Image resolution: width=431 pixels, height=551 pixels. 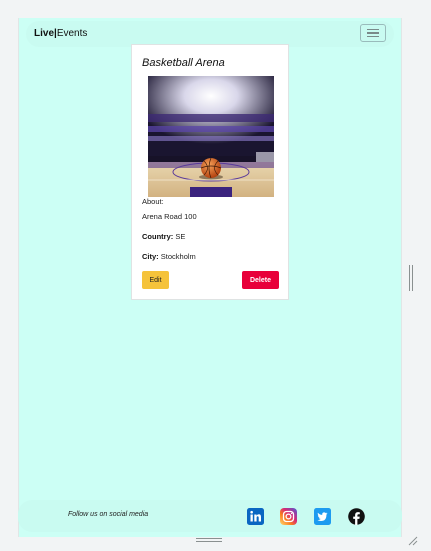 What do you see at coordinates (322, 516) in the screenshot?
I see `twitter-icon` at bounding box center [322, 516].